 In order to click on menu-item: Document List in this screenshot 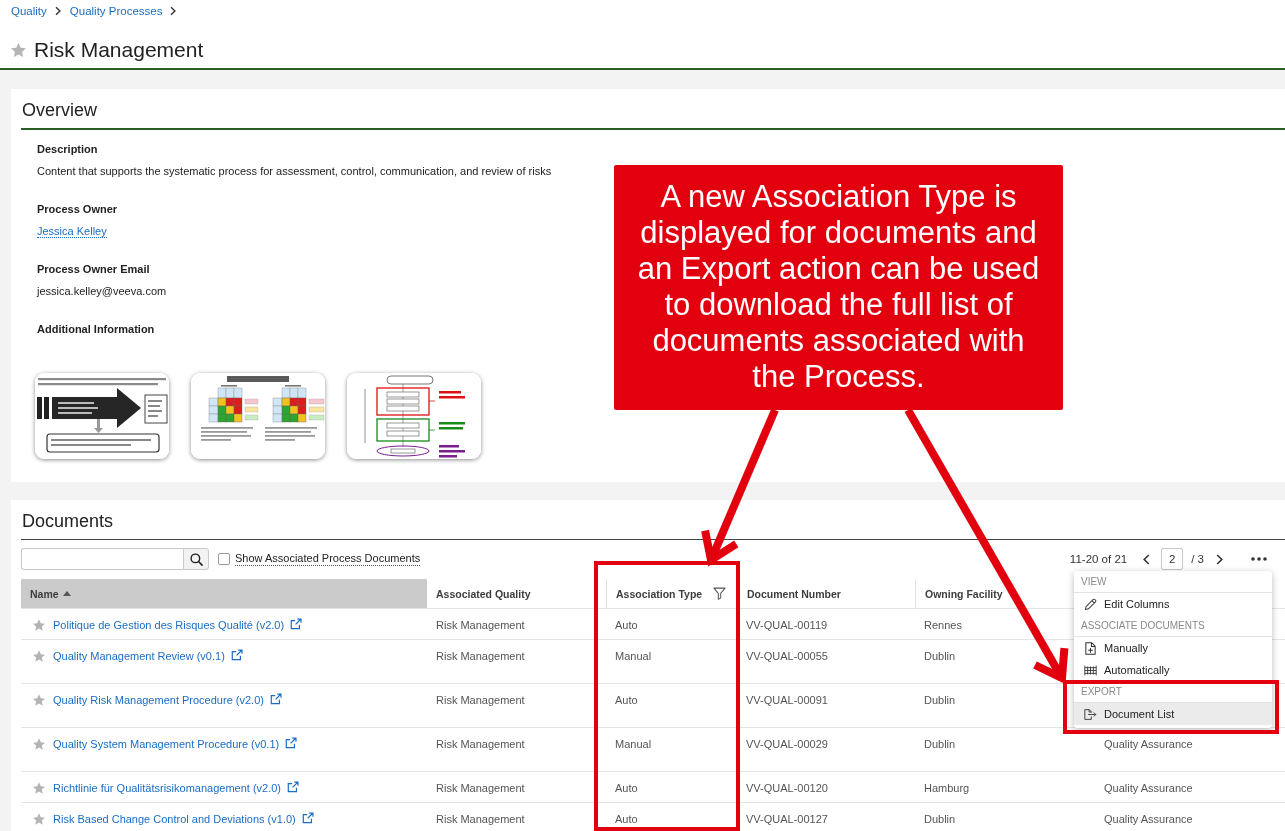, I will do `click(1173, 714)`.